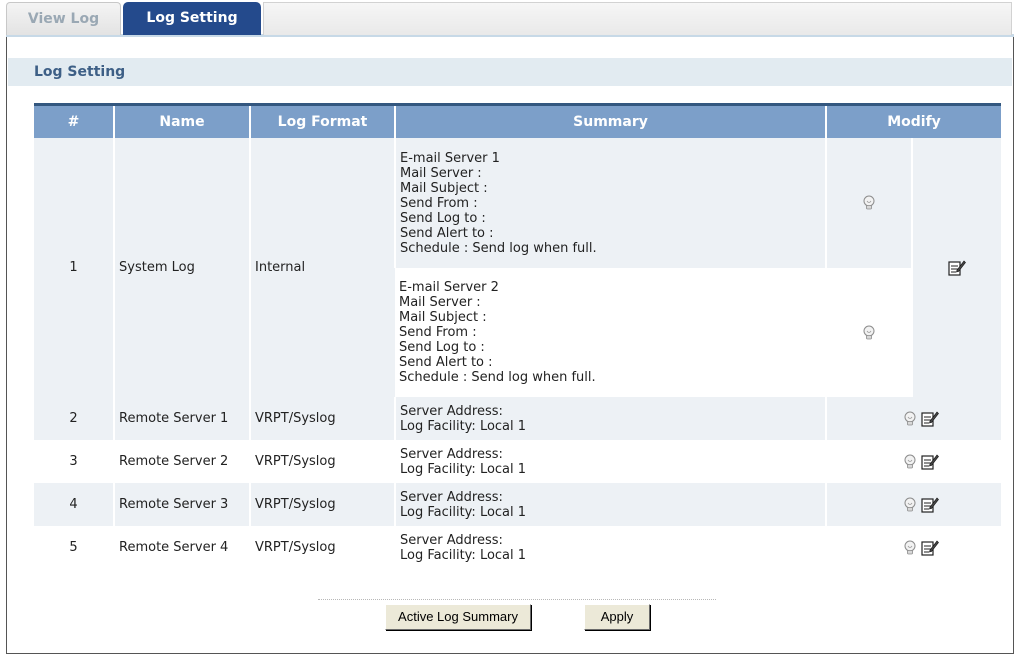 The height and width of the screenshot is (659, 1020). I want to click on header-log-format: Log Format, so click(322, 120).